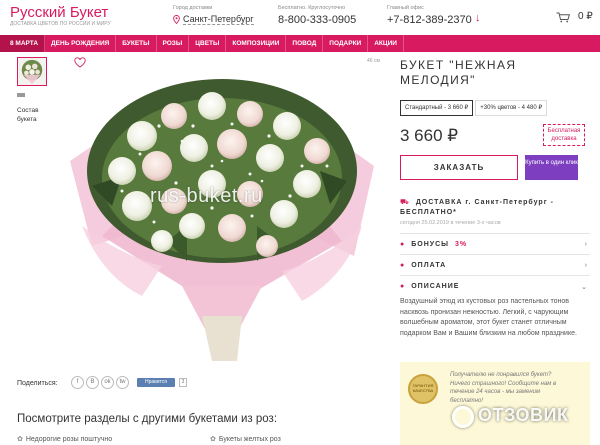  Describe the element at coordinates (183, 382) in the screenshot. I see `like-count: 3` at that location.